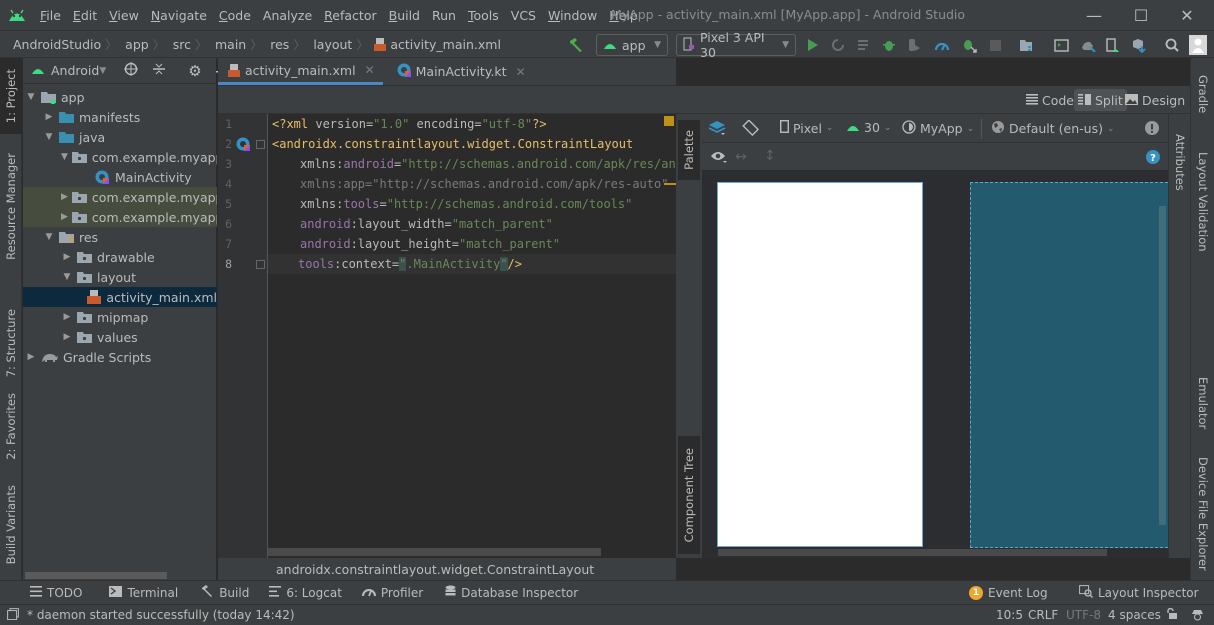  What do you see at coordinates (1138, 45) in the screenshot?
I see `sdk-manager-icon` at bounding box center [1138, 45].